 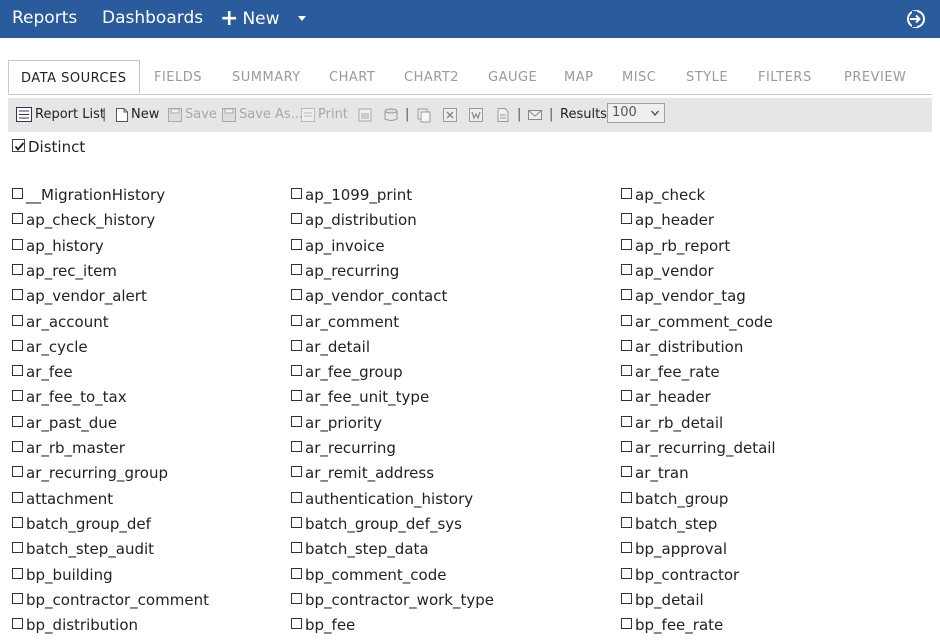 I want to click on data-source-item: bp_fee, so click(x=323, y=625).